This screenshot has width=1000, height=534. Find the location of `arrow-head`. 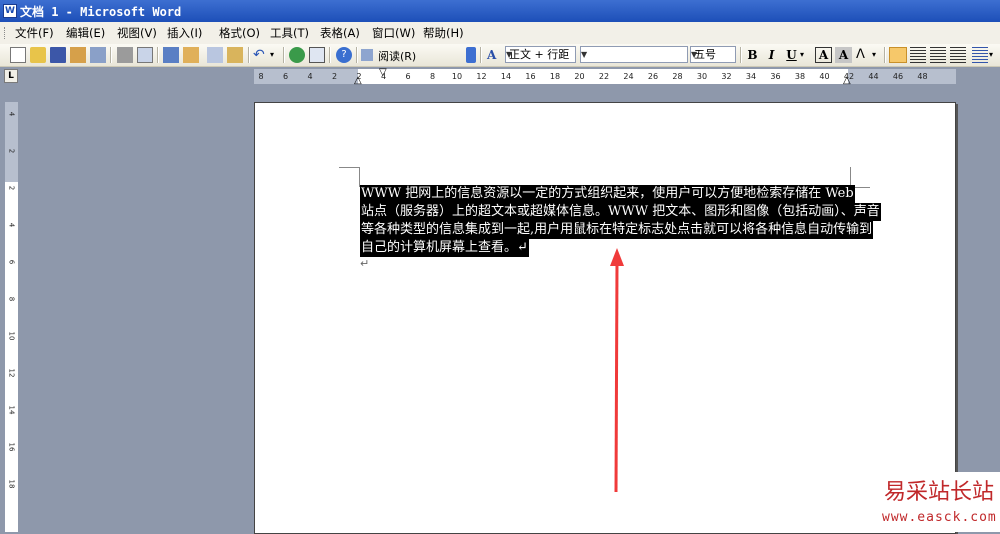

arrow-head is located at coordinates (617, 257).